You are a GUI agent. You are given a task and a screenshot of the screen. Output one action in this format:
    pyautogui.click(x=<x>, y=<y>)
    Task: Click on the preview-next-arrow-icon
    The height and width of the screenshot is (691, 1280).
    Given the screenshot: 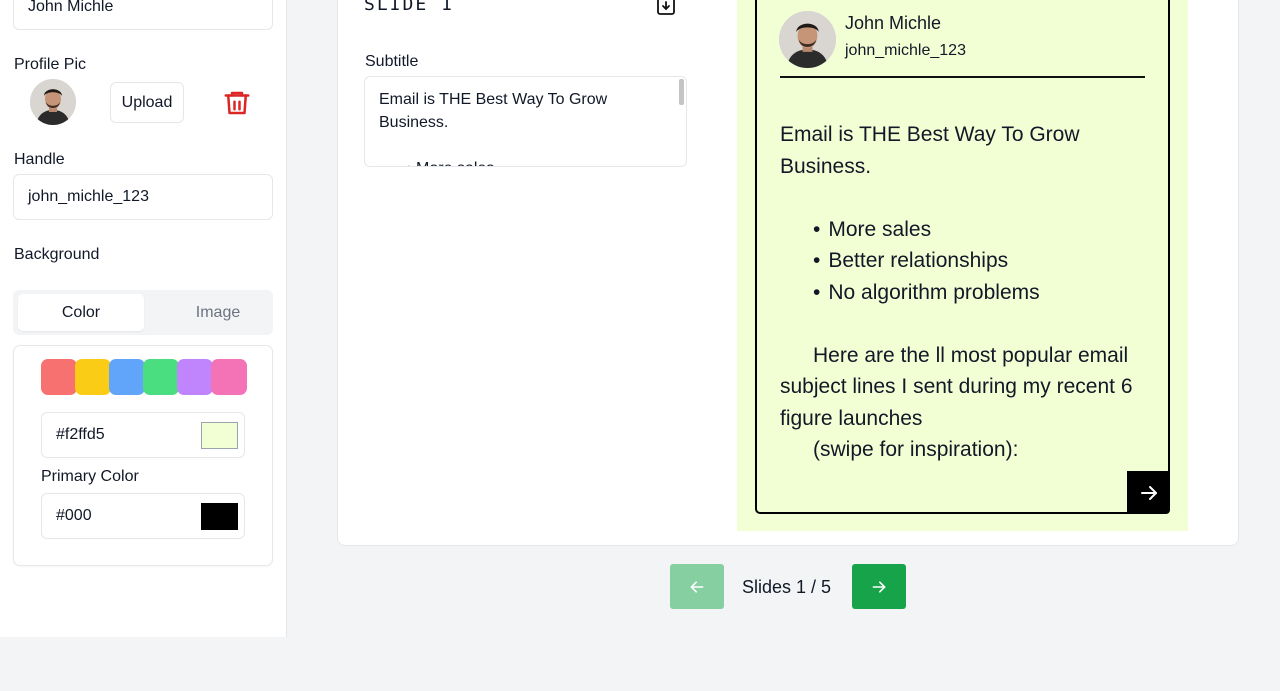 What is the action you would take?
    pyautogui.click(x=1148, y=492)
    